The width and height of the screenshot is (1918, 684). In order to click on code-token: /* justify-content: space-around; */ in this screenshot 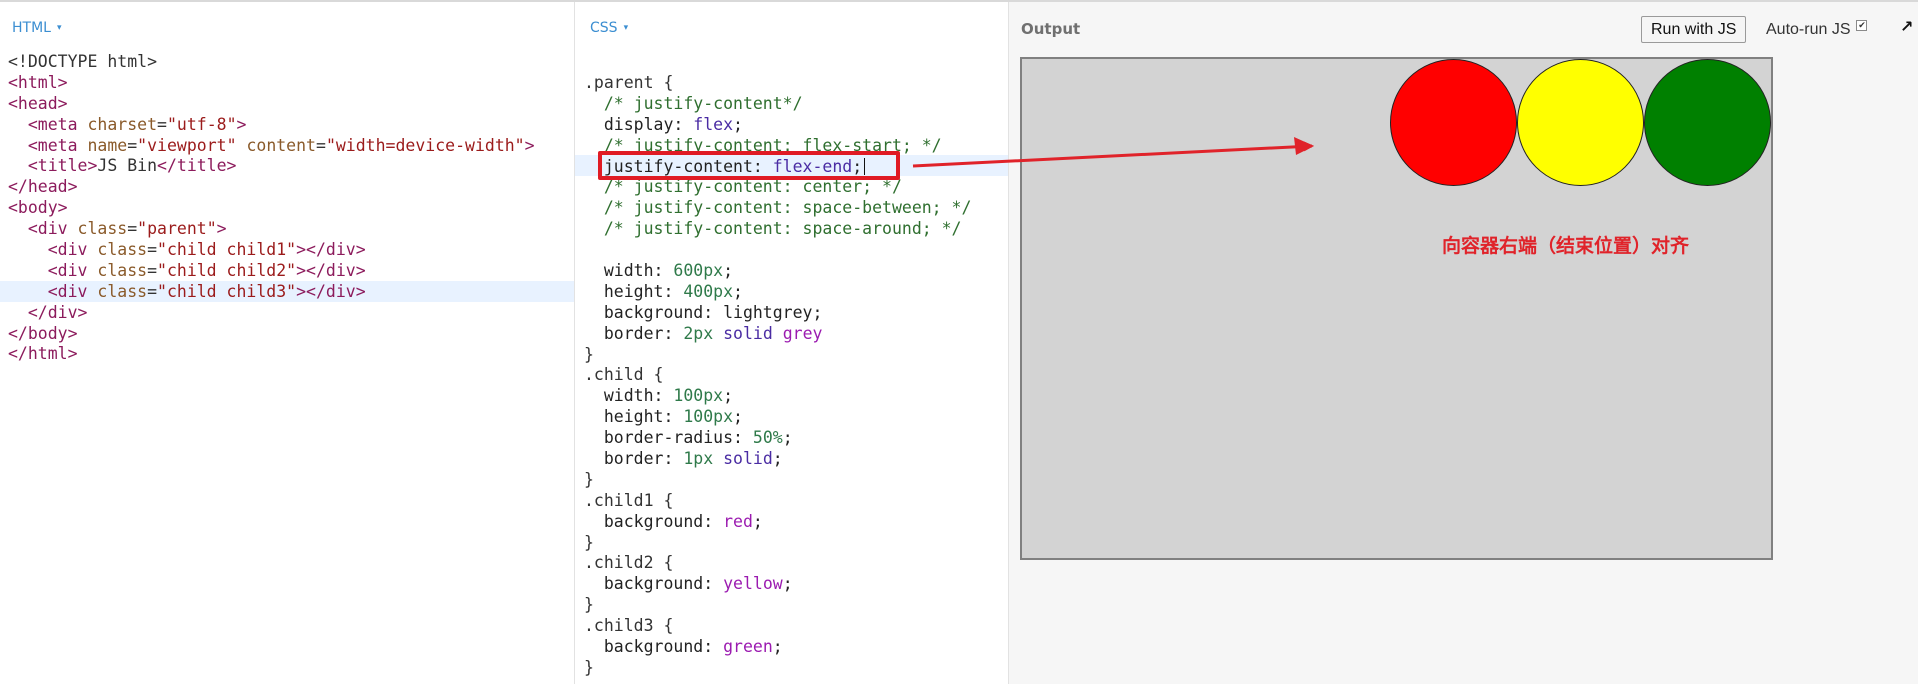, I will do `click(773, 229)`.